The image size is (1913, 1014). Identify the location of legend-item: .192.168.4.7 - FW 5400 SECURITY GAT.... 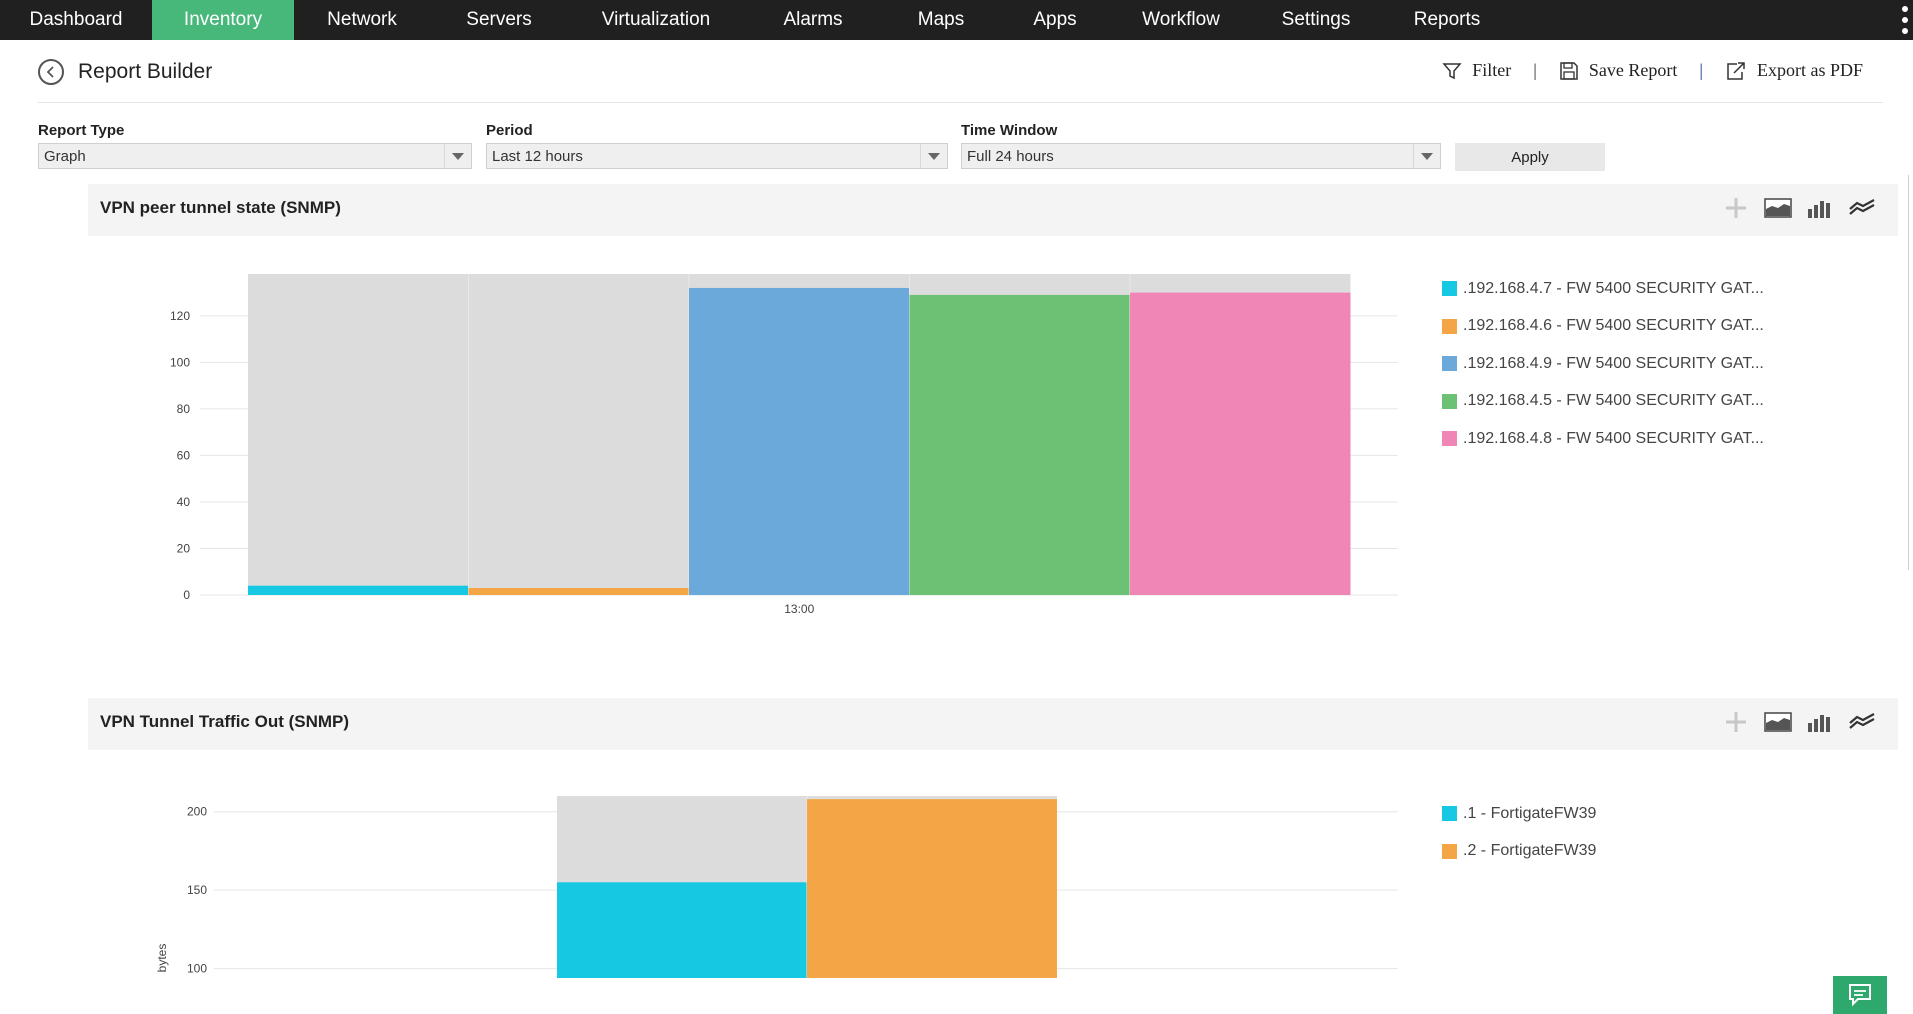
(1603, 289).